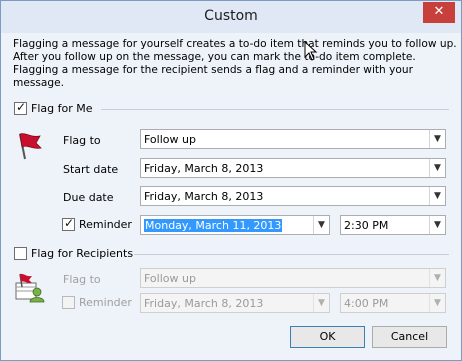 The image size is (462, 361). I want to click on reminder-label: Reminder, so click(105, 224).